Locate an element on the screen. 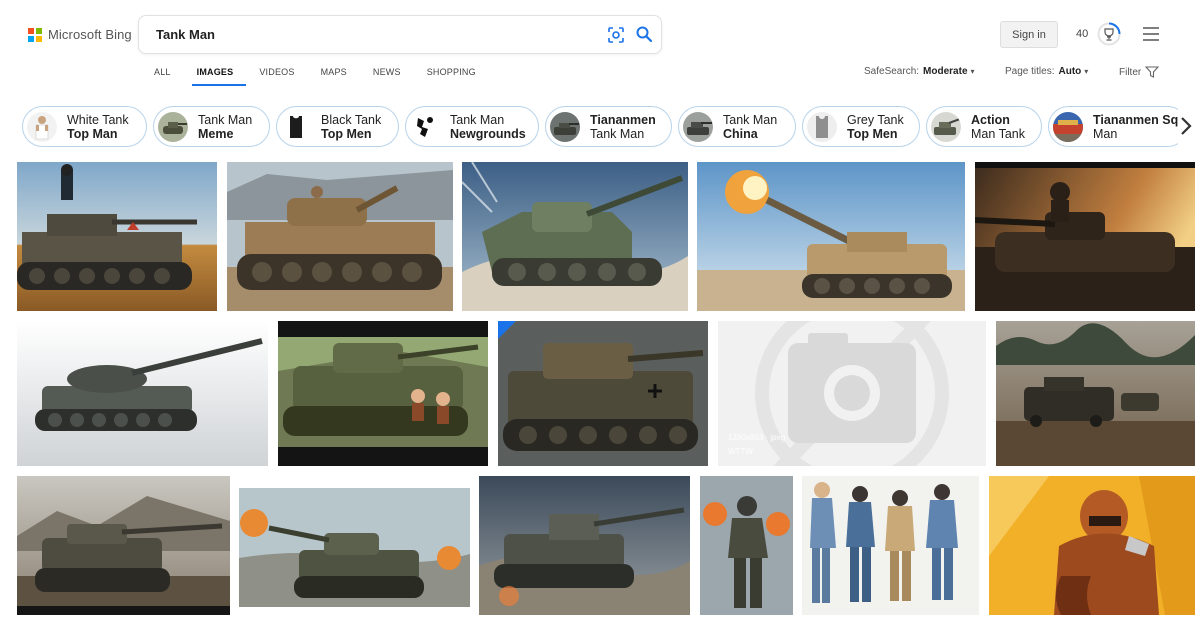 This screenshot has height=624, width=1200. related-chip: Tank Man China is located at coordinates (737, 126).